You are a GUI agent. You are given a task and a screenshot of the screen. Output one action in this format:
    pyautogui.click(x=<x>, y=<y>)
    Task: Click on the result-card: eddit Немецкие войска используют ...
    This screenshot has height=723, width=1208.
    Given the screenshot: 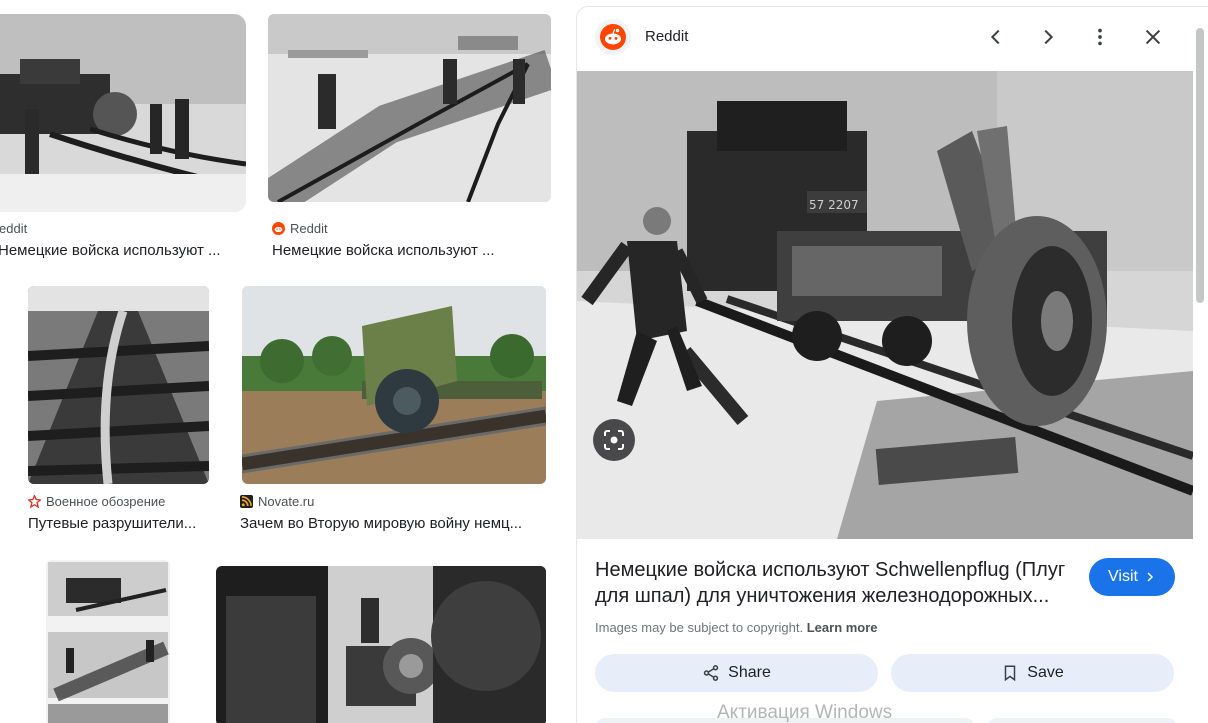 What is the action you would take?
    pyautogui.click(x=125, y=135)
    